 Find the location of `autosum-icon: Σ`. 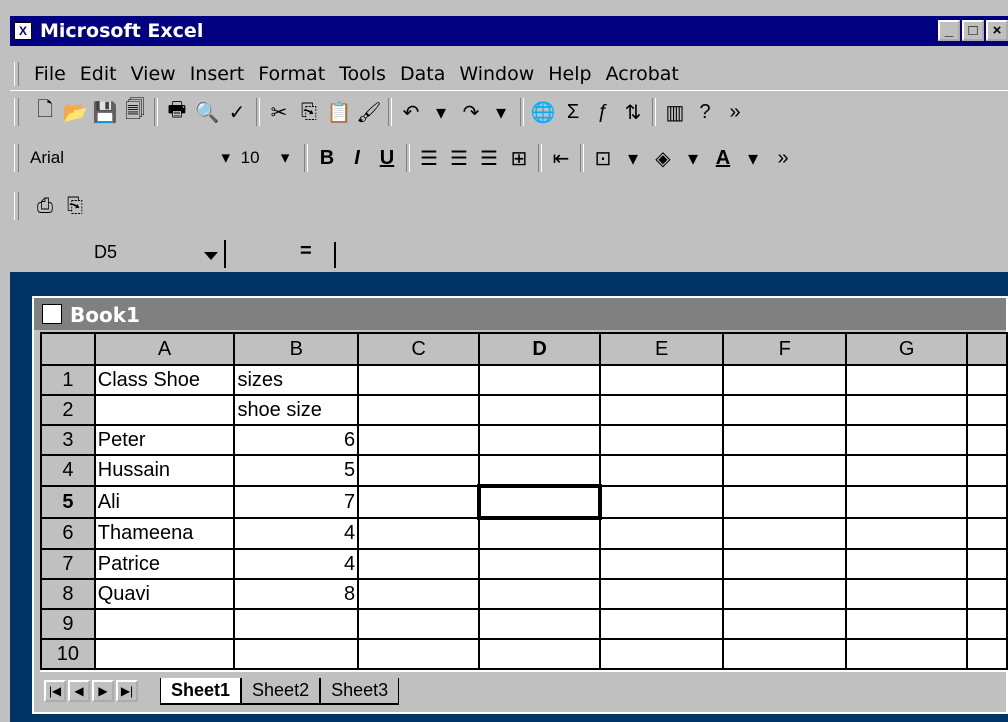

autosum-icon: Σ is located at coordinates (573, 112).